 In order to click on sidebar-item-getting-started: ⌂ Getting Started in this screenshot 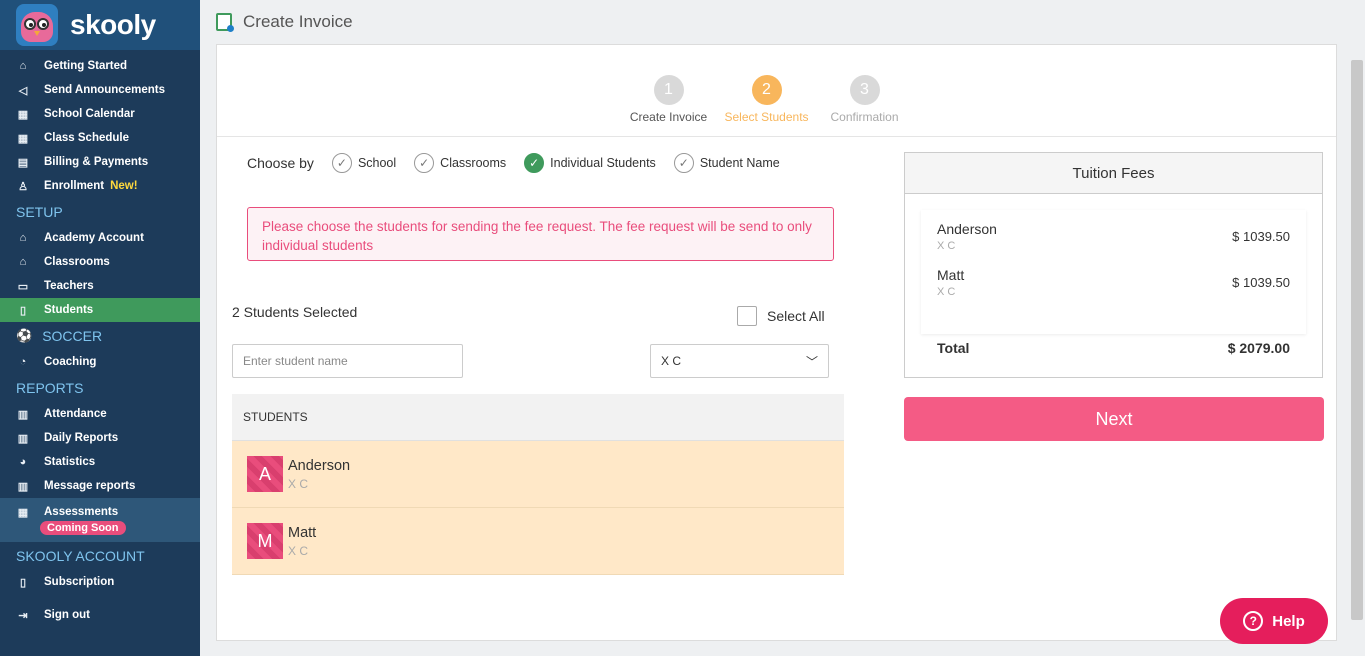, I will do `click(100, 66)`.